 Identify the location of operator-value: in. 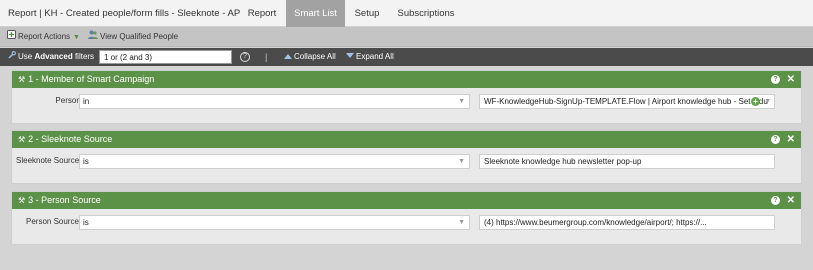
(86, 101).